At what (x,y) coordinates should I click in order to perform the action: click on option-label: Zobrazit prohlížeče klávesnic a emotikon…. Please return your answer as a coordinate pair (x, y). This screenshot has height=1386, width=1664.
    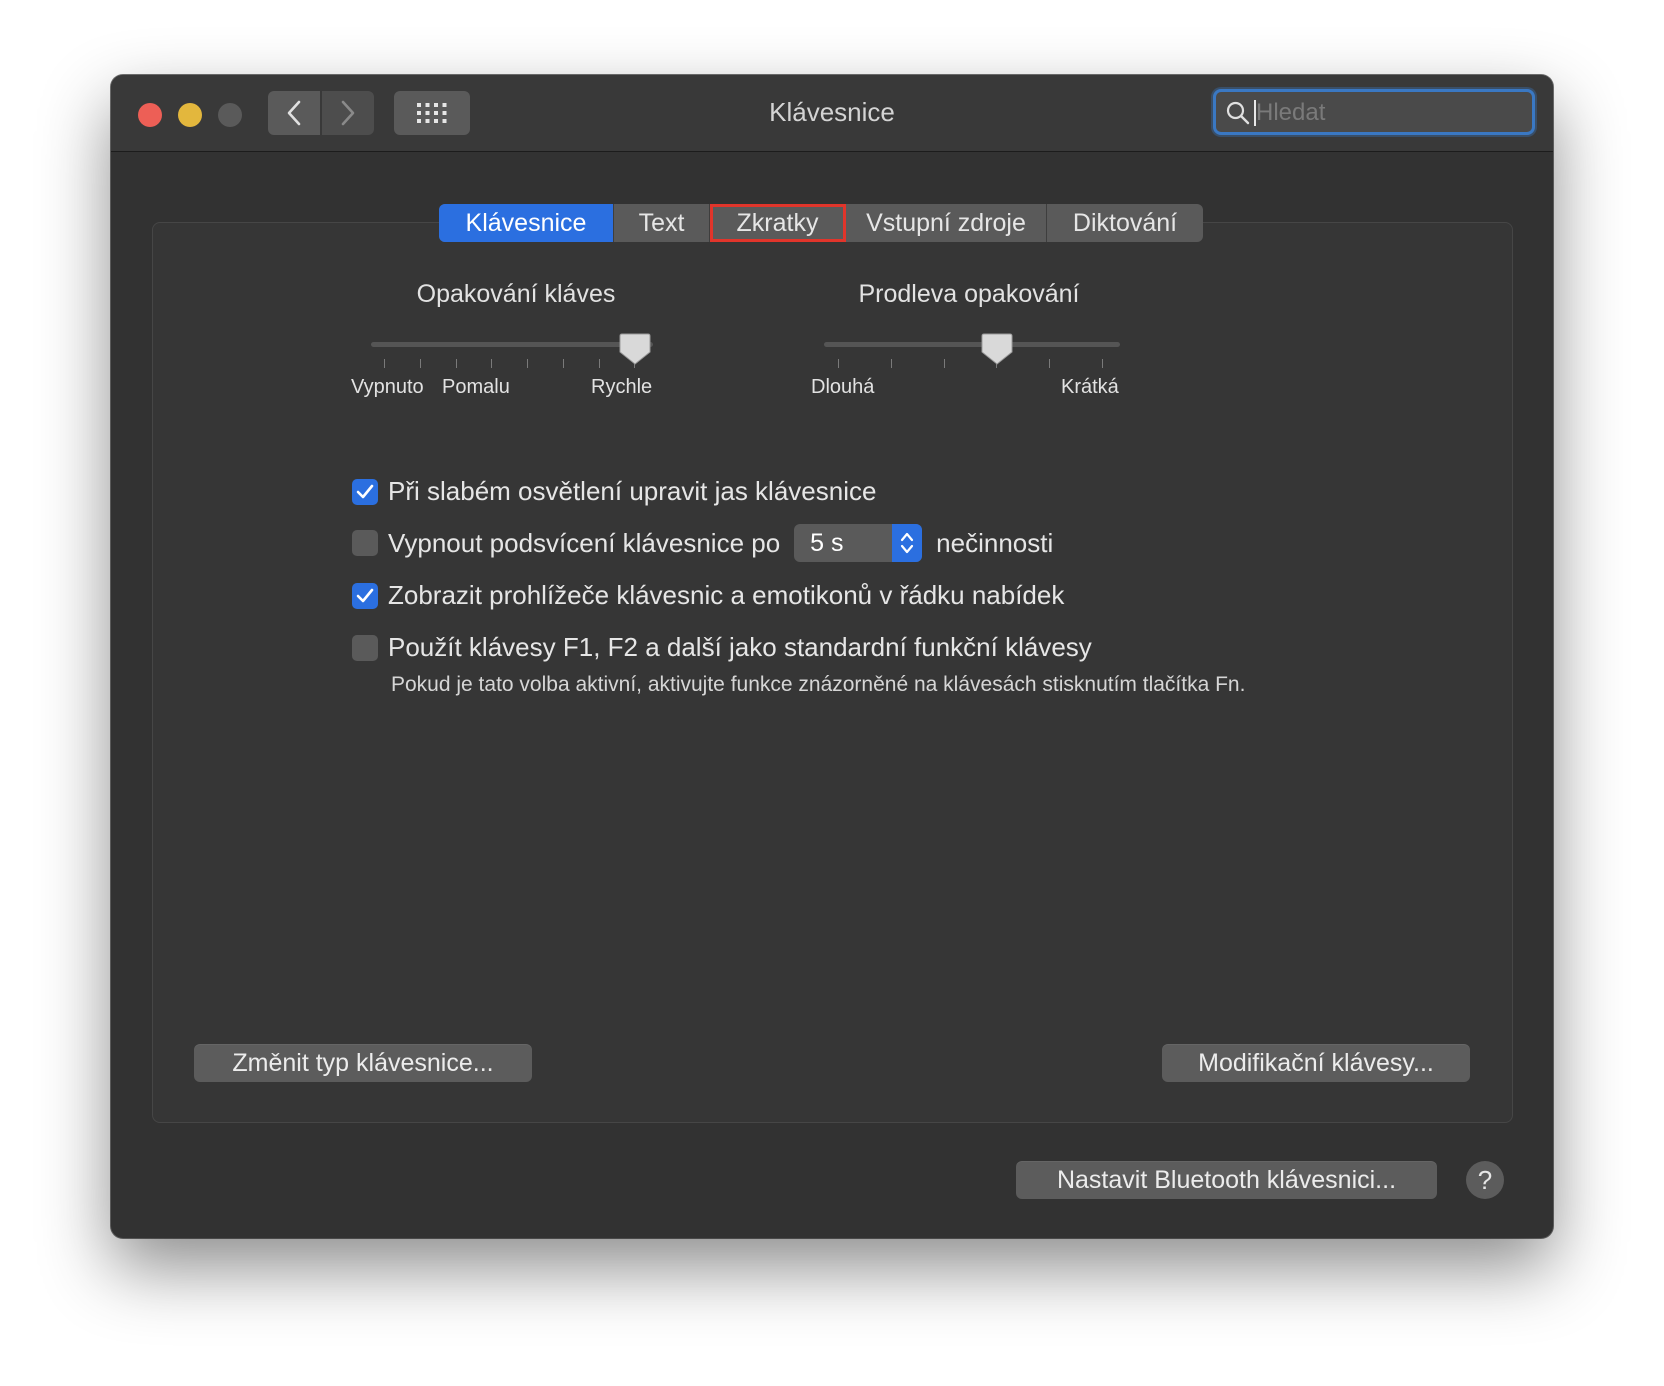
    Looking at the image, I should click on (726, 595).